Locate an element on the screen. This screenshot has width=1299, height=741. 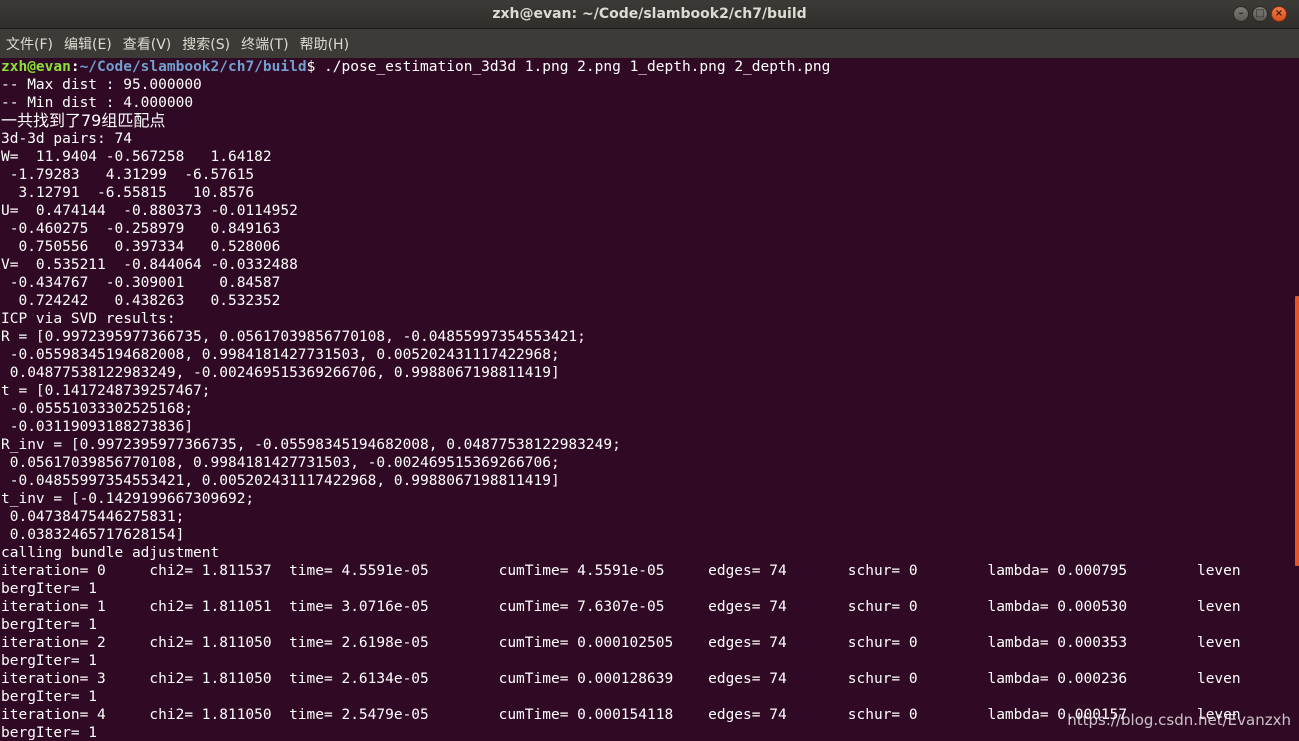
output-line: 3.12791 -6.55815 10.8576 is located at coordinates (128, 193).